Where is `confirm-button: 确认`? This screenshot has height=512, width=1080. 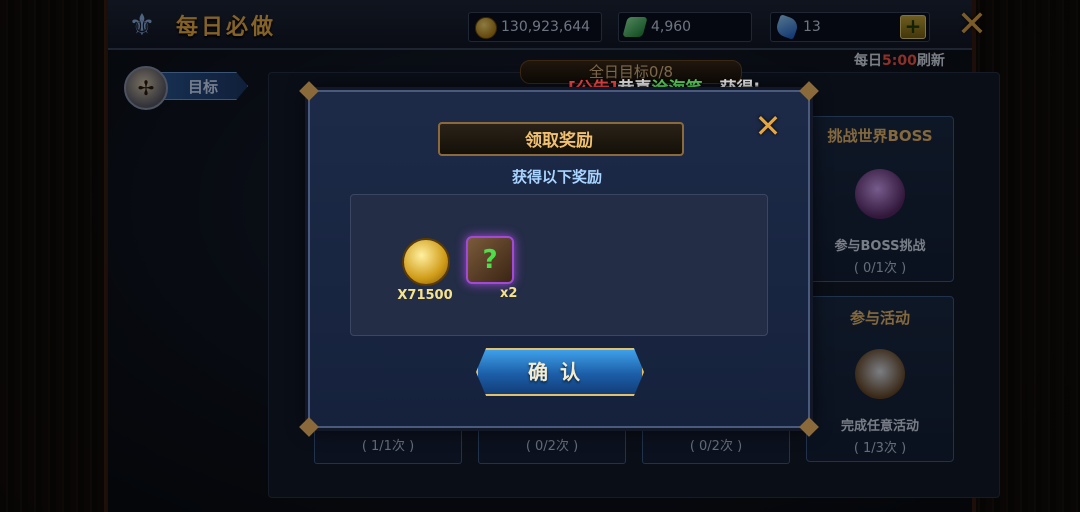
confirm-button: 确认 is located at coordinates (560, 372).